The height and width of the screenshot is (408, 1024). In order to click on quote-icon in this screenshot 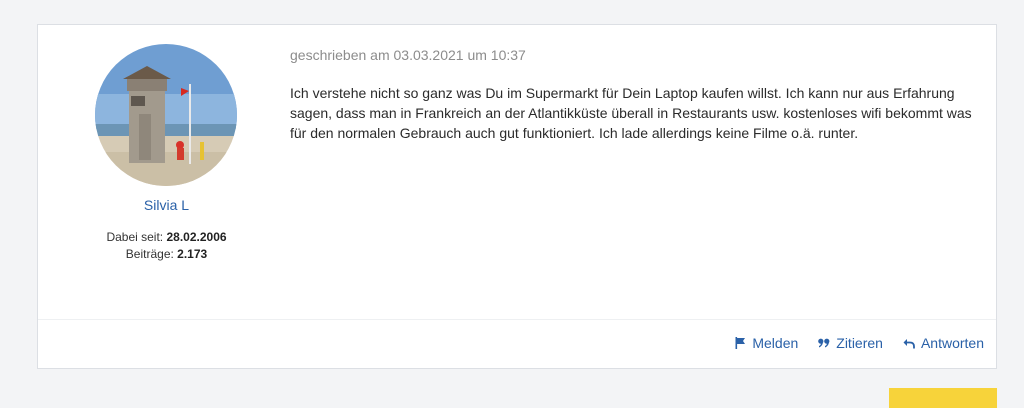, I will do `click(824, 343)`.